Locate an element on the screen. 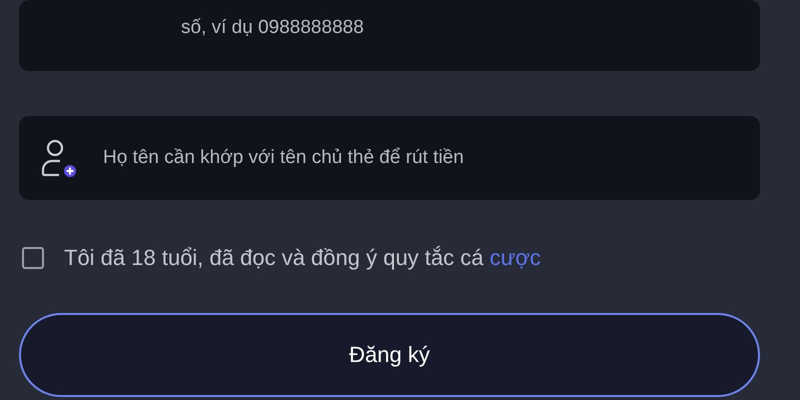  user-add-icon is located at coordinates (59, 158).